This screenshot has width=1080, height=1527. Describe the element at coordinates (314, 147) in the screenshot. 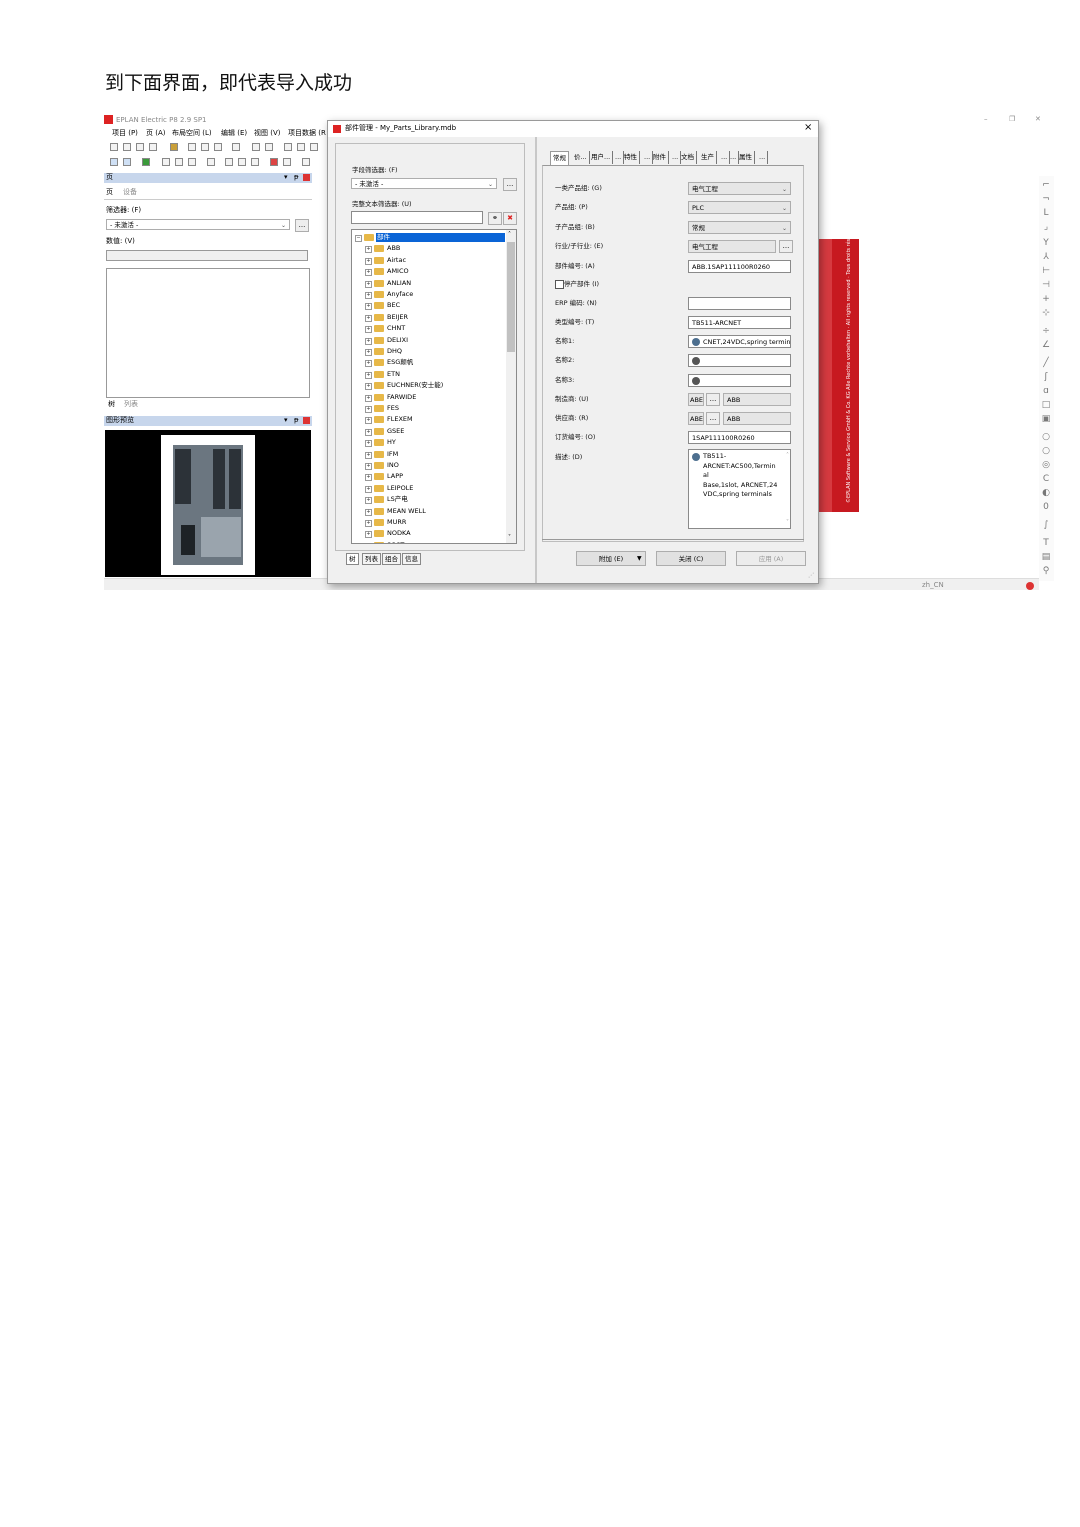

I see `history-icon` at that location.